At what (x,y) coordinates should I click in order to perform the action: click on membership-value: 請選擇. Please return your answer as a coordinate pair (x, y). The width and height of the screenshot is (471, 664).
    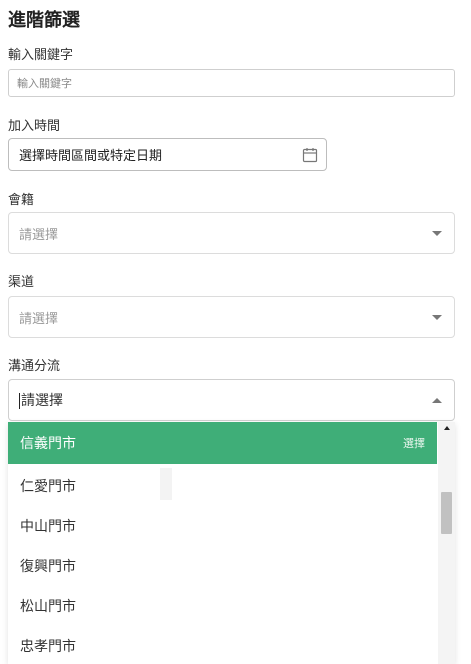
    Looking at the image, I should click on (39, 235).